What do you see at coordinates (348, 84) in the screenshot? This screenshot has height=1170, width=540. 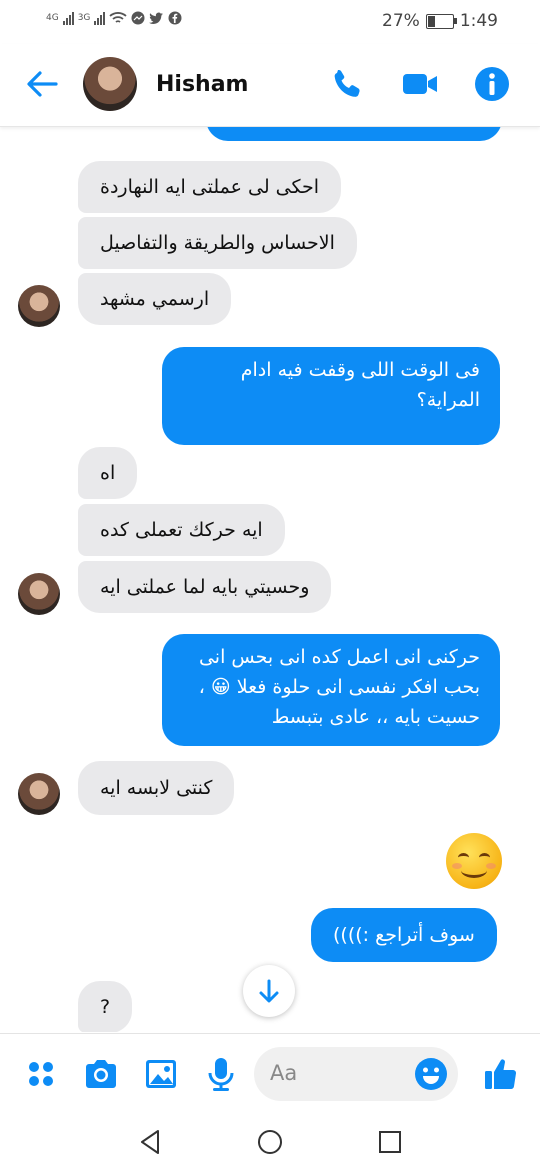 I see `phone-icon` at bounding box center [348, 84].